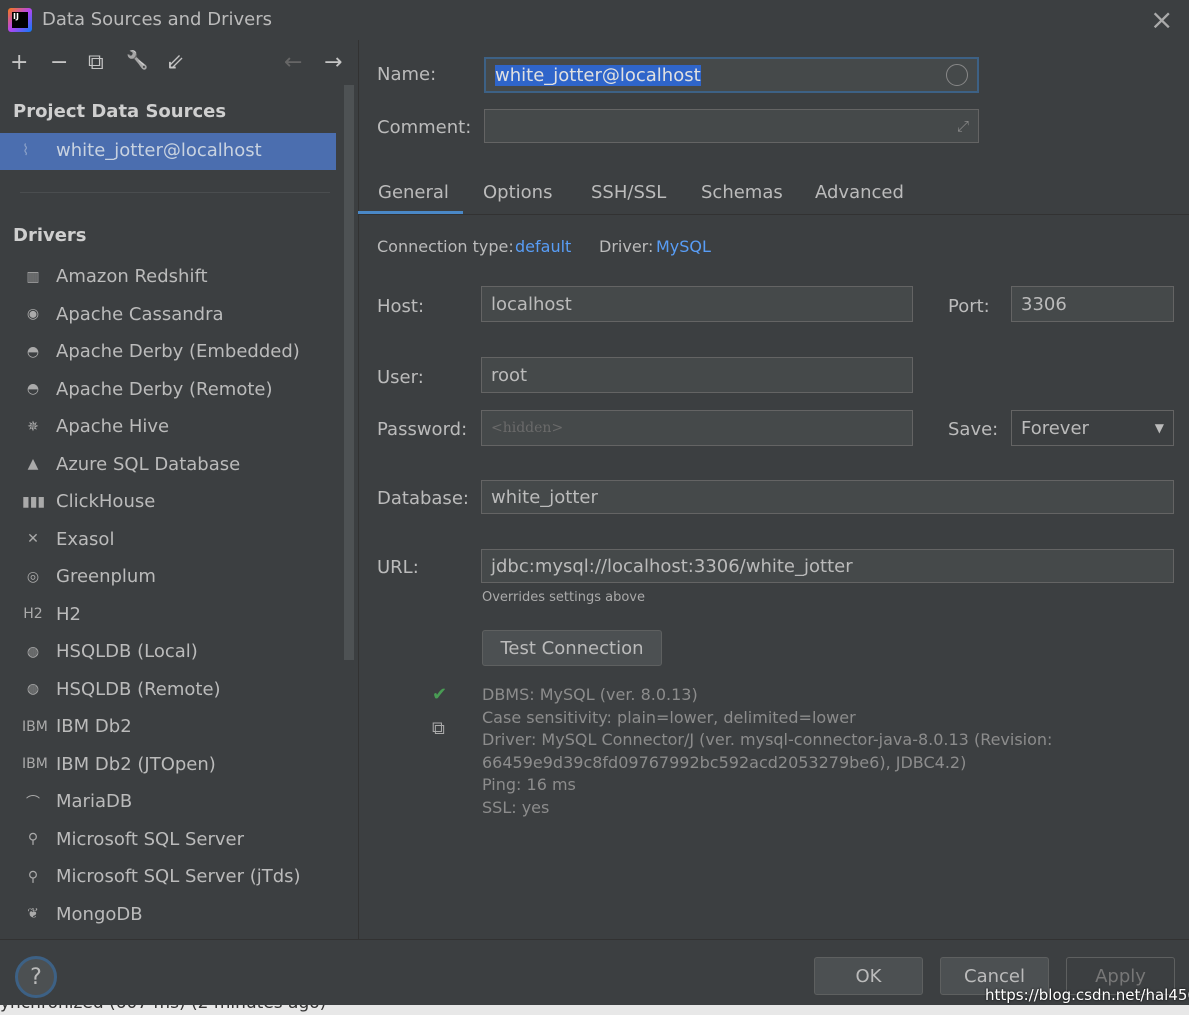  I want to click on driver-item: ◓ Apache Derby (Remote), so click(147, 389).